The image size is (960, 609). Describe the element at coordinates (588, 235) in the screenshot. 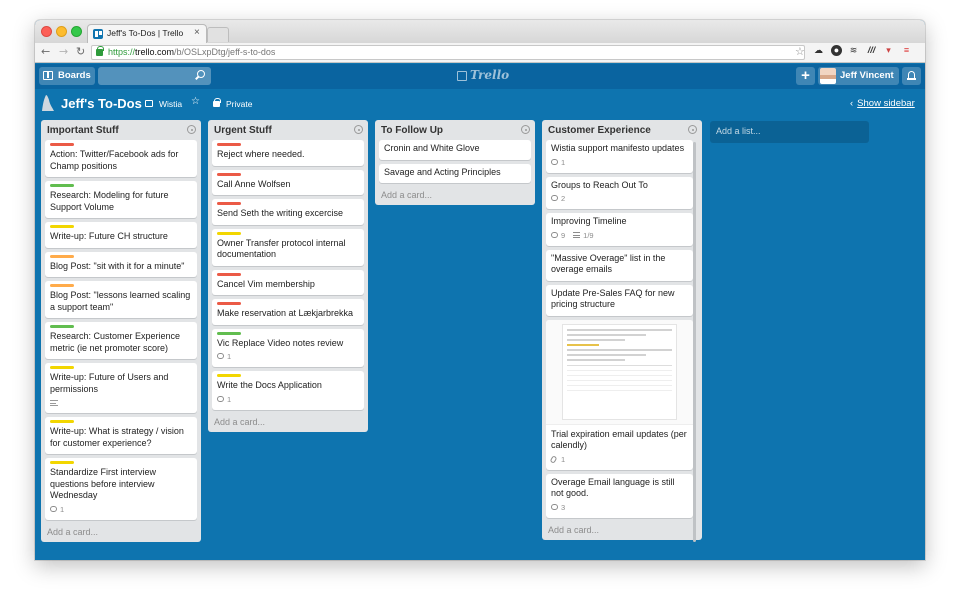

I see `checklist-count: 1/9` at that location.